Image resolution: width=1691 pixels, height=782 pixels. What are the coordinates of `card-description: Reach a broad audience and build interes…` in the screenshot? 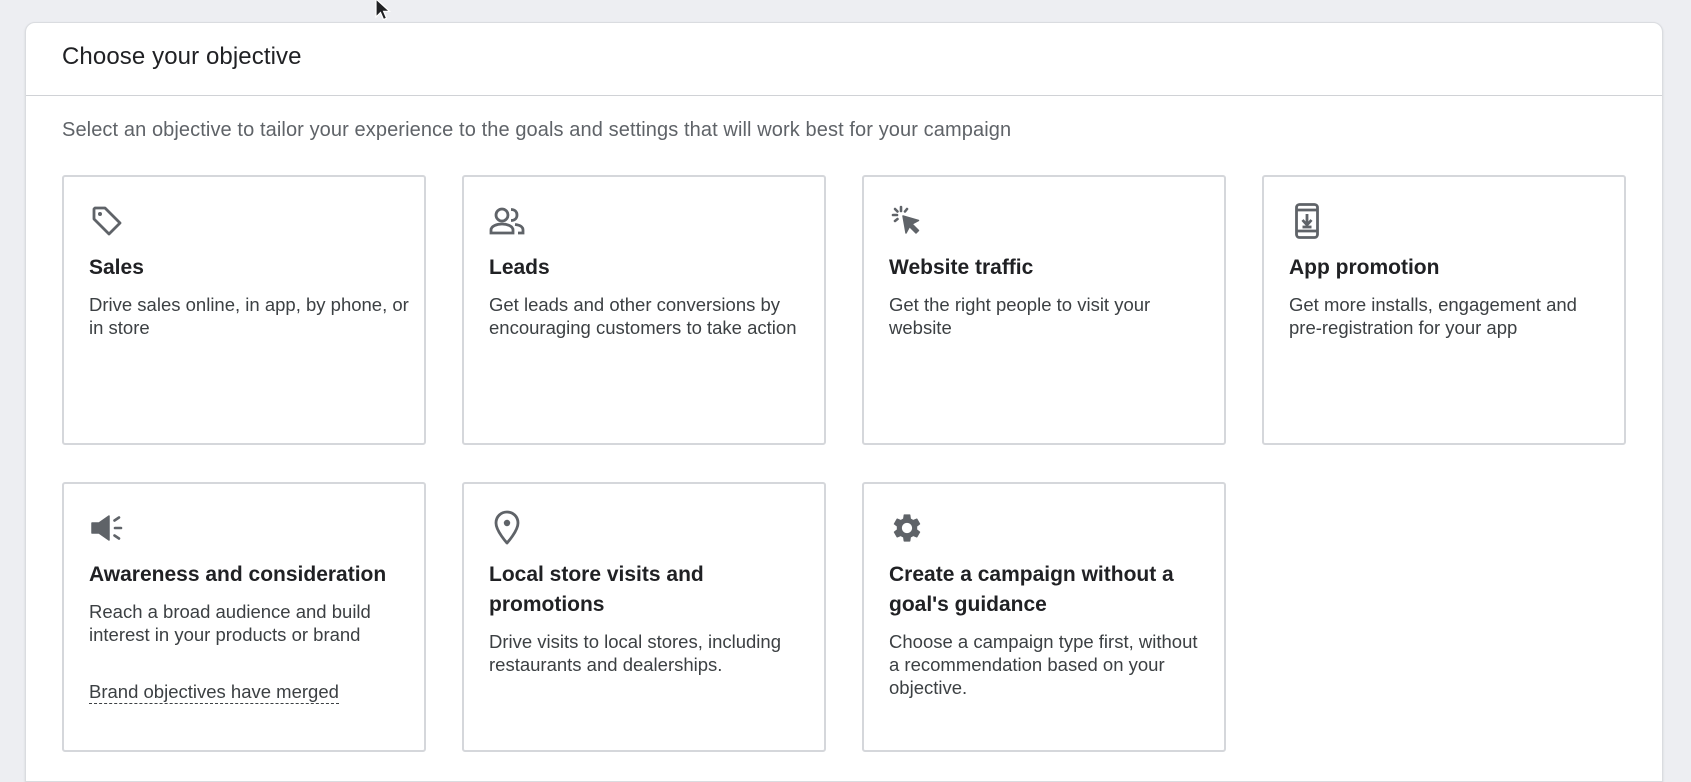 It's located at (230, 623).